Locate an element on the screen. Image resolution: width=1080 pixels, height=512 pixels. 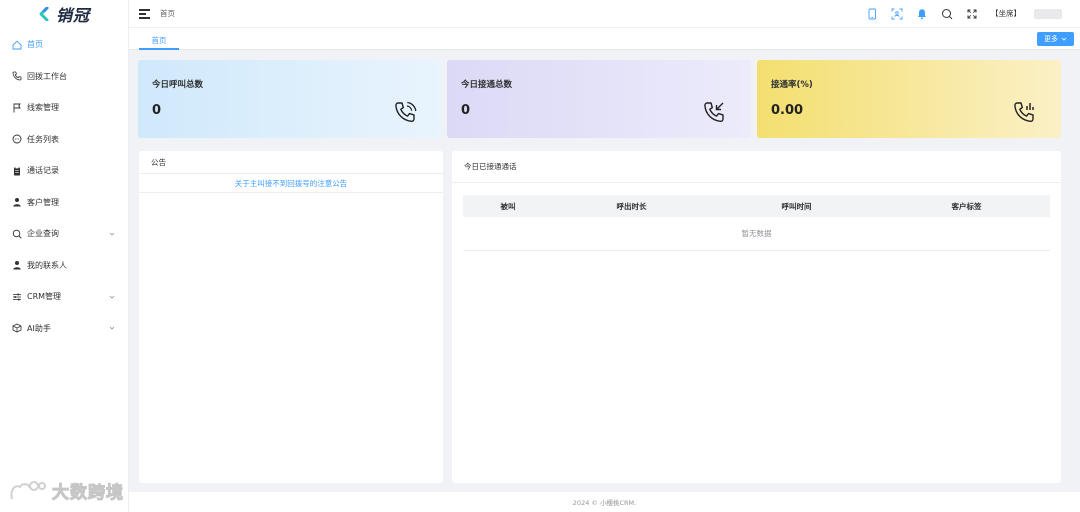
sidebar-item-label: 我的联系人 is located at coordinates (47, 265).